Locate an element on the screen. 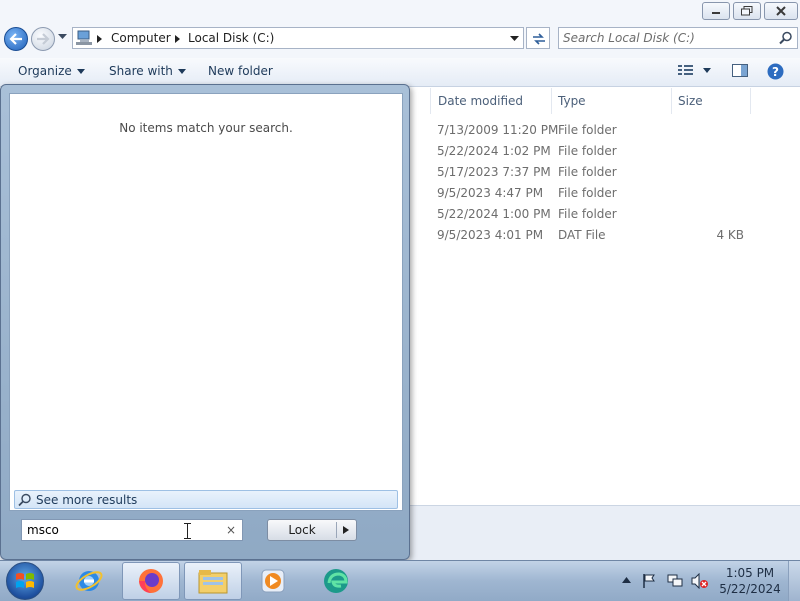 The width and height of the screenshot is (800, 601). organize-button: Organize is located at coordinates (51, 71).